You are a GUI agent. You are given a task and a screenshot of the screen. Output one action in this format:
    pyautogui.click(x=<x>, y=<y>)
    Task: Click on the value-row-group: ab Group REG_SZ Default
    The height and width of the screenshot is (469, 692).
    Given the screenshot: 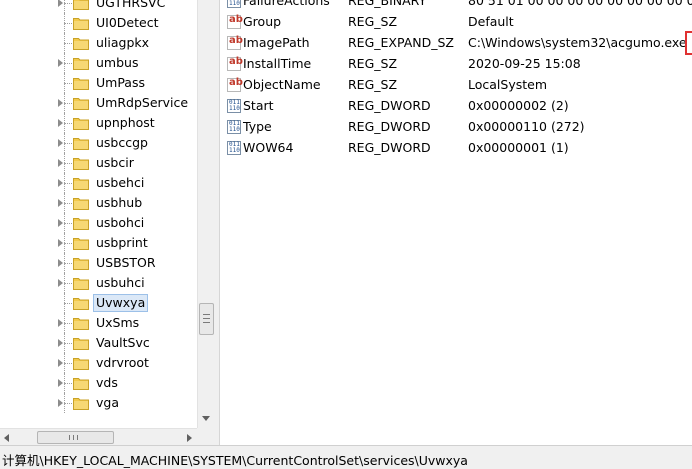 What is the action you would take?
    pyautogui.click(x=456, y=22)
    